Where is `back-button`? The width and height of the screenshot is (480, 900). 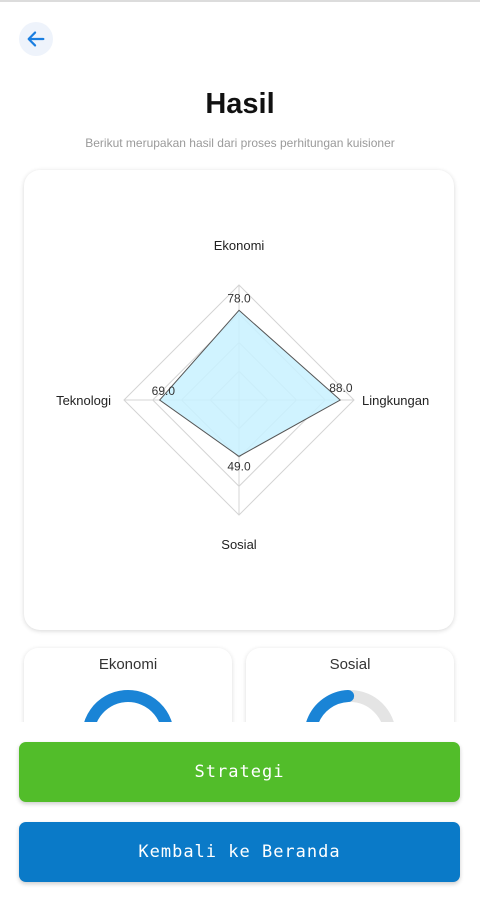 back-button is located at coordinates (36, 39).